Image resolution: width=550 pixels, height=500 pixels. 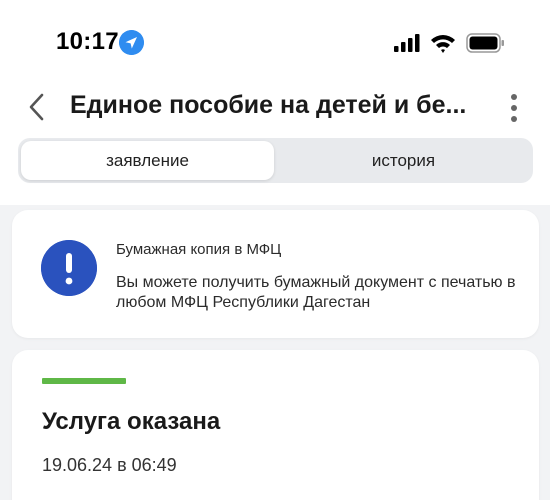 What do you see at coordinates (275, 160) in the screenshot?
I see `tab-switcher: заявление история` at bounding box center [275, 160].